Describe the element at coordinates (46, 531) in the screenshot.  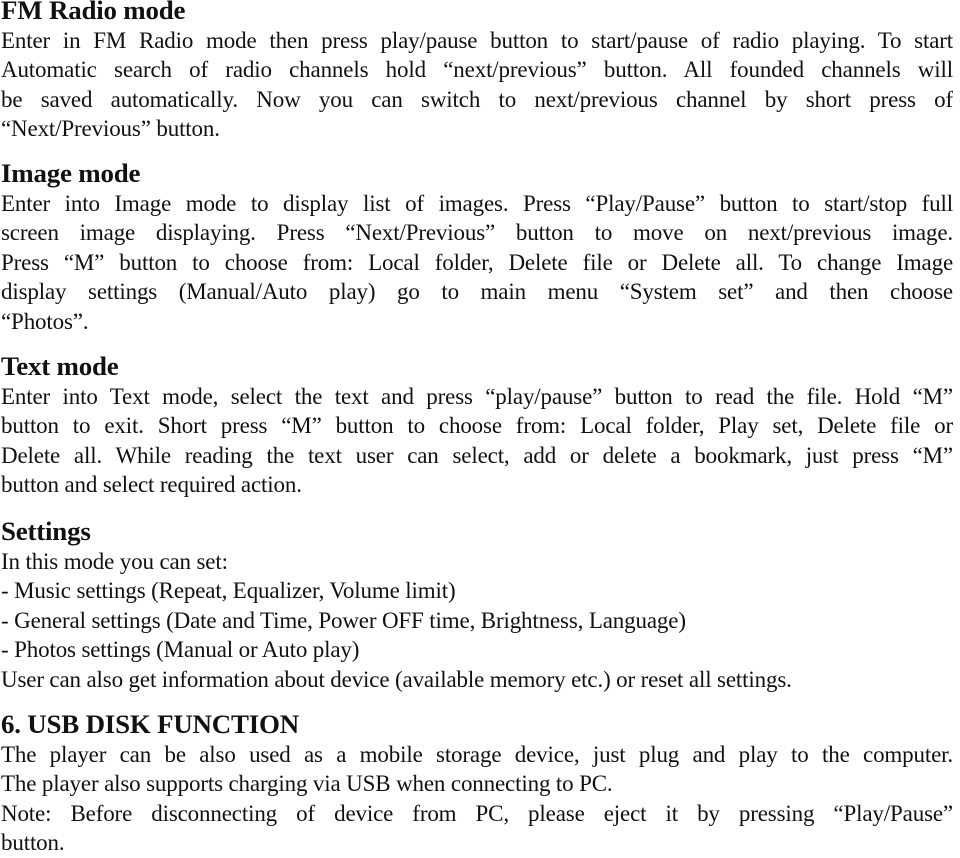
I see `section-heading: Settings` at that location.